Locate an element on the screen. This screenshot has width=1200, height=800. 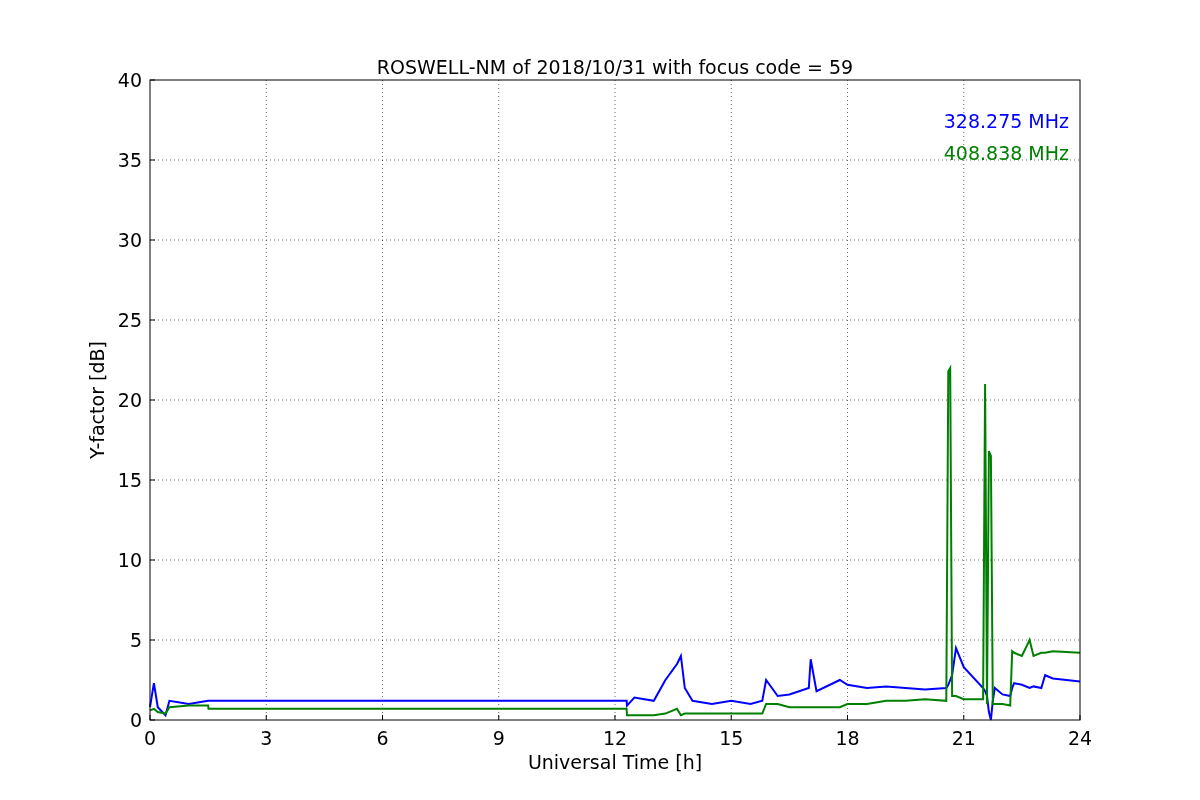
y-axis-label: Y-factor [dB] is located at coordinates (97, 400).